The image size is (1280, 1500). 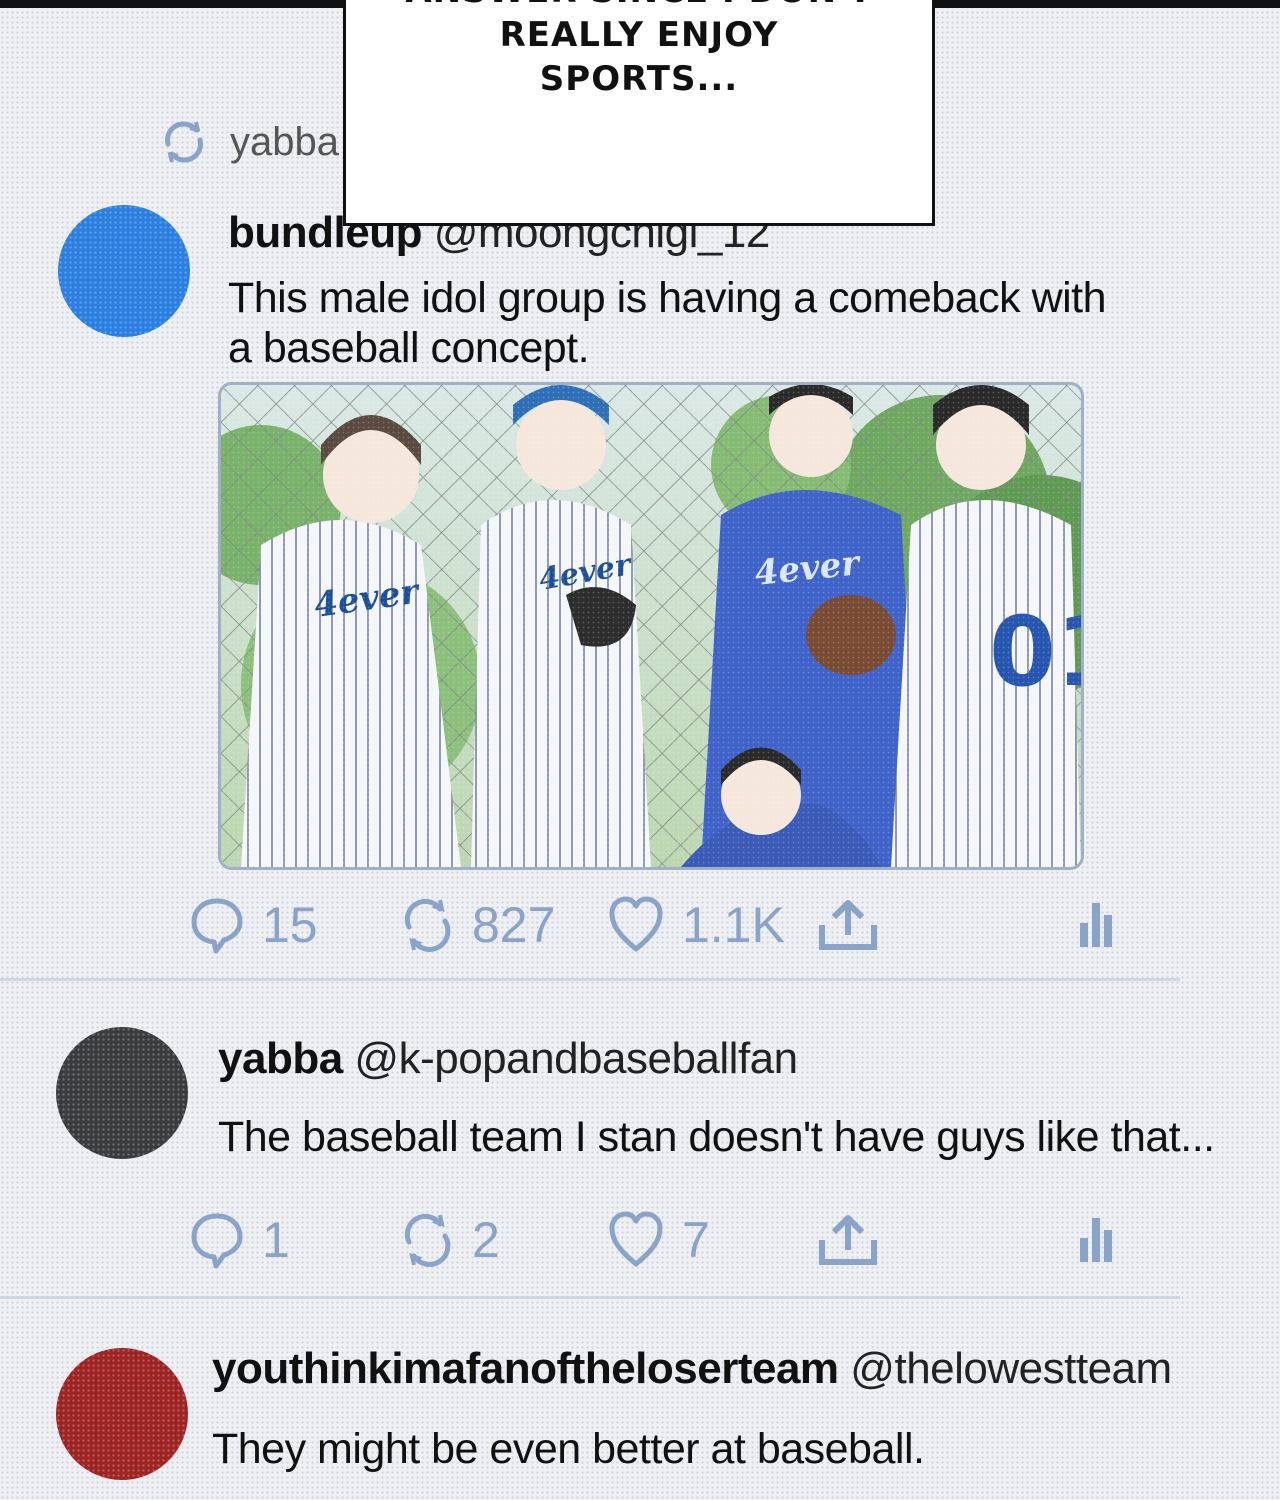 I want to click on user-handle: @thelowestteam, so click(x=1011, y=1368).